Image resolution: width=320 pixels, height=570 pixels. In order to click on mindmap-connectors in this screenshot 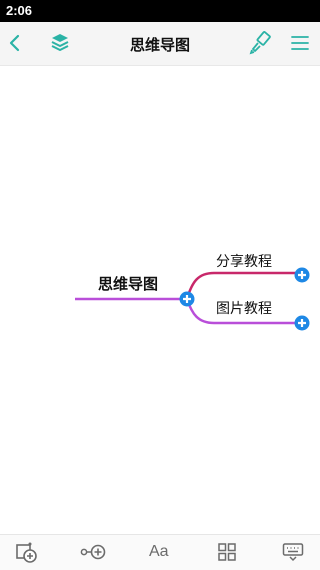, I will do `click(188, 298)`.